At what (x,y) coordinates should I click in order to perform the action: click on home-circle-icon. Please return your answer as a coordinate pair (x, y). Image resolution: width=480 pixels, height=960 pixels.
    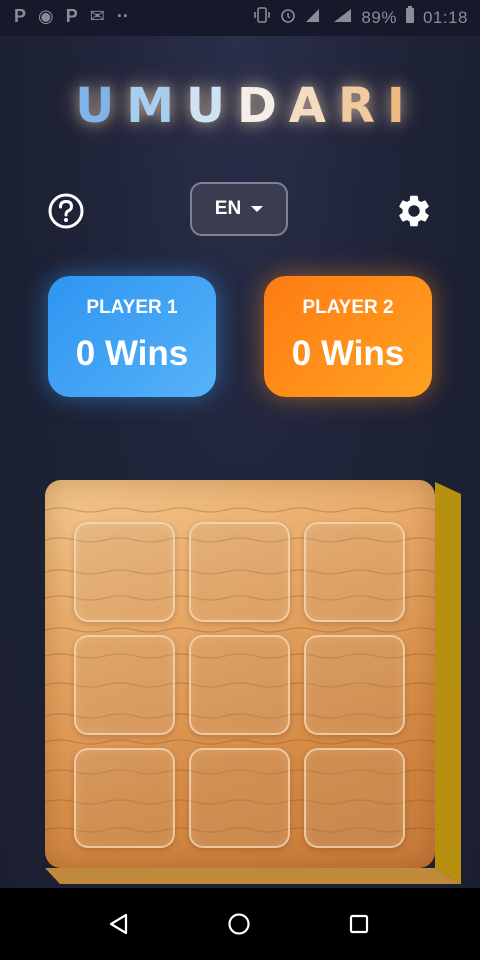
    Looking at the image, I should click on (239, 924).